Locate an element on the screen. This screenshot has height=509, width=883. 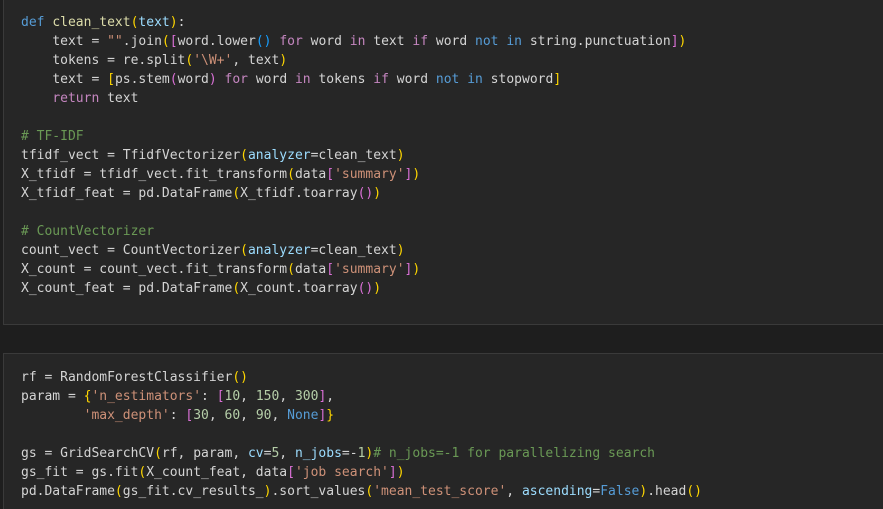
code-token: None is located at coordinates (303, 415).